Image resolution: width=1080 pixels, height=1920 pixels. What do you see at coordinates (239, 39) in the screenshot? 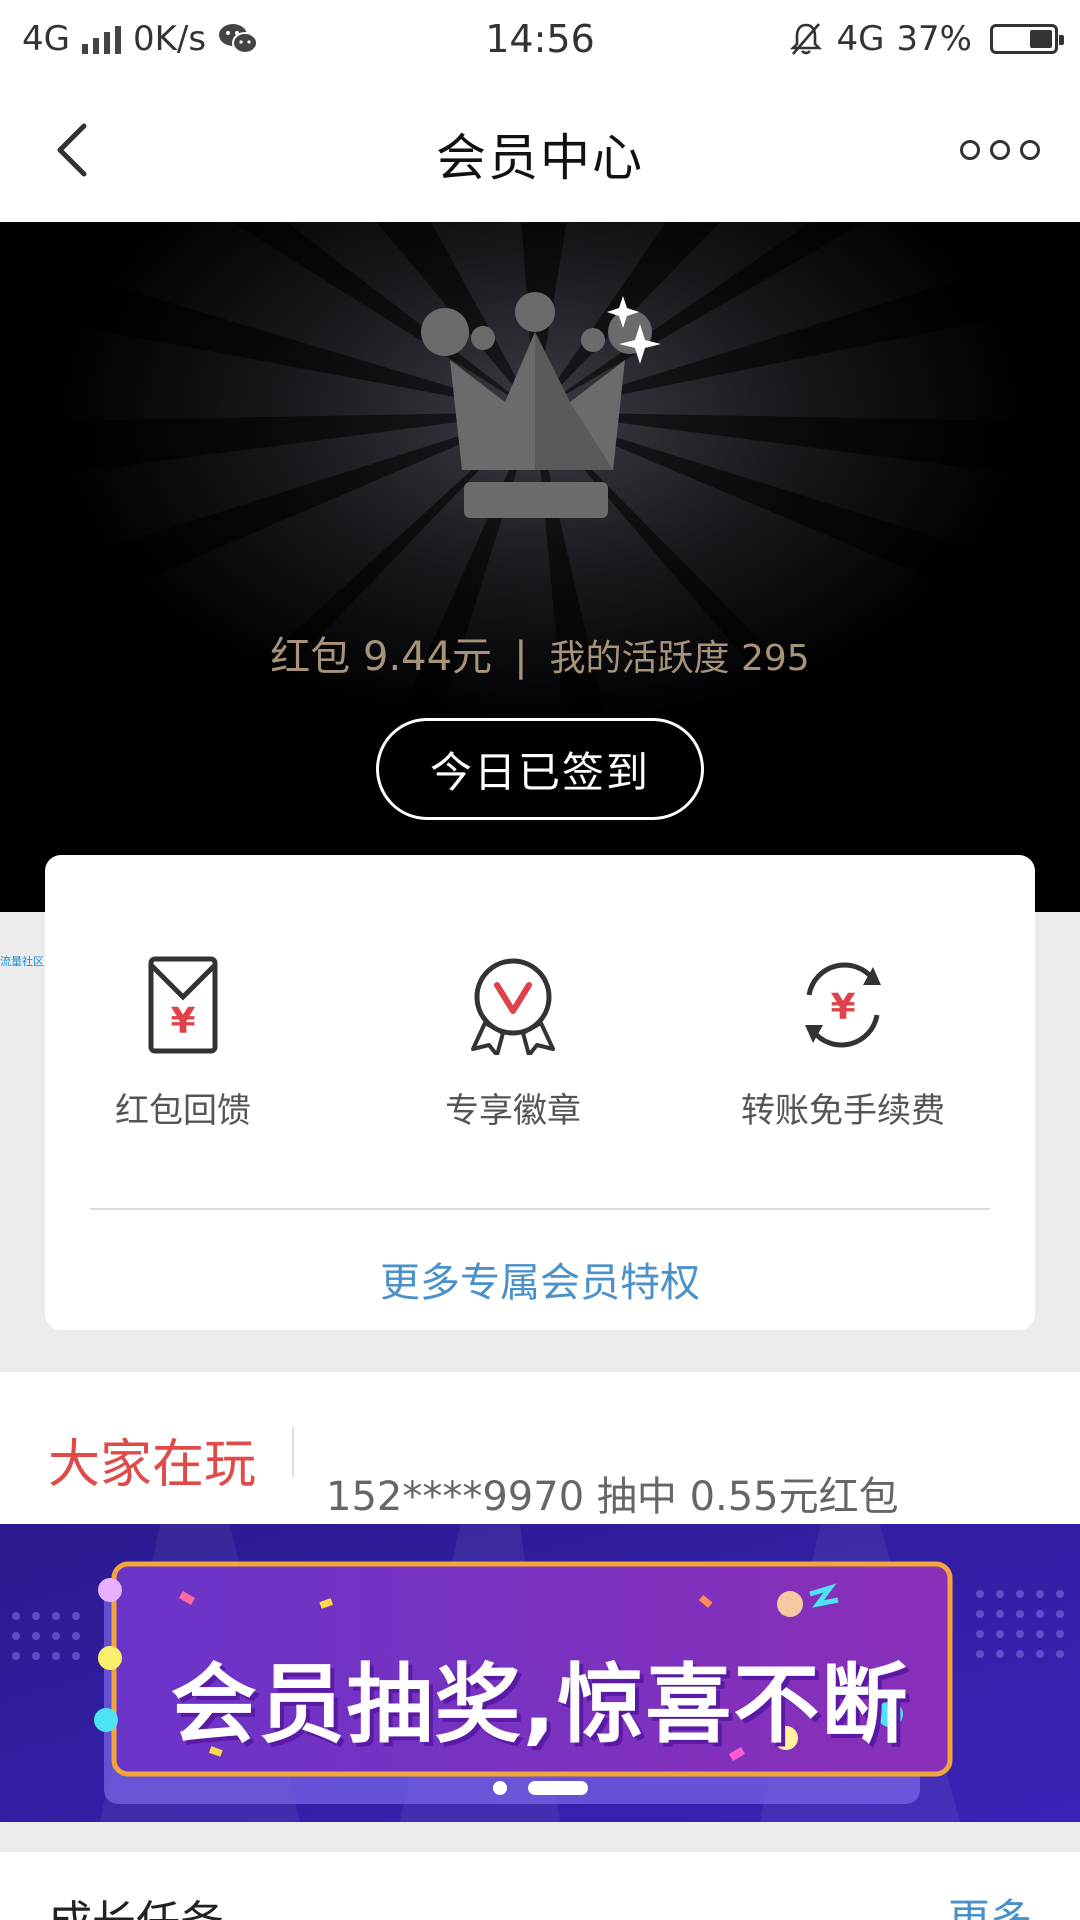
I see `wechat-icon` at bounding box center [239, 39].